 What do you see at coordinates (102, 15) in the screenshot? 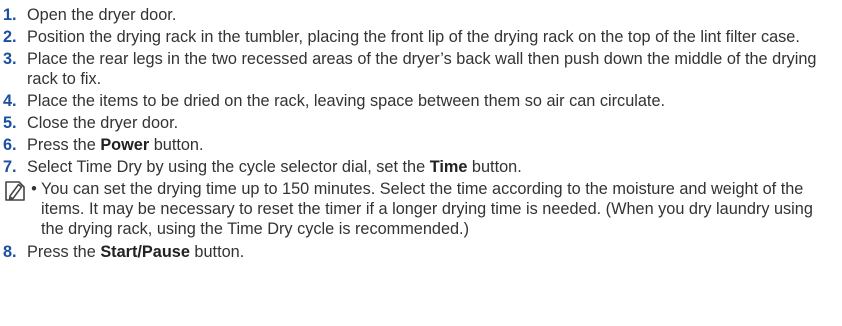
I see `step-text: Open the dryer door.` at bounding box center [102, 15].